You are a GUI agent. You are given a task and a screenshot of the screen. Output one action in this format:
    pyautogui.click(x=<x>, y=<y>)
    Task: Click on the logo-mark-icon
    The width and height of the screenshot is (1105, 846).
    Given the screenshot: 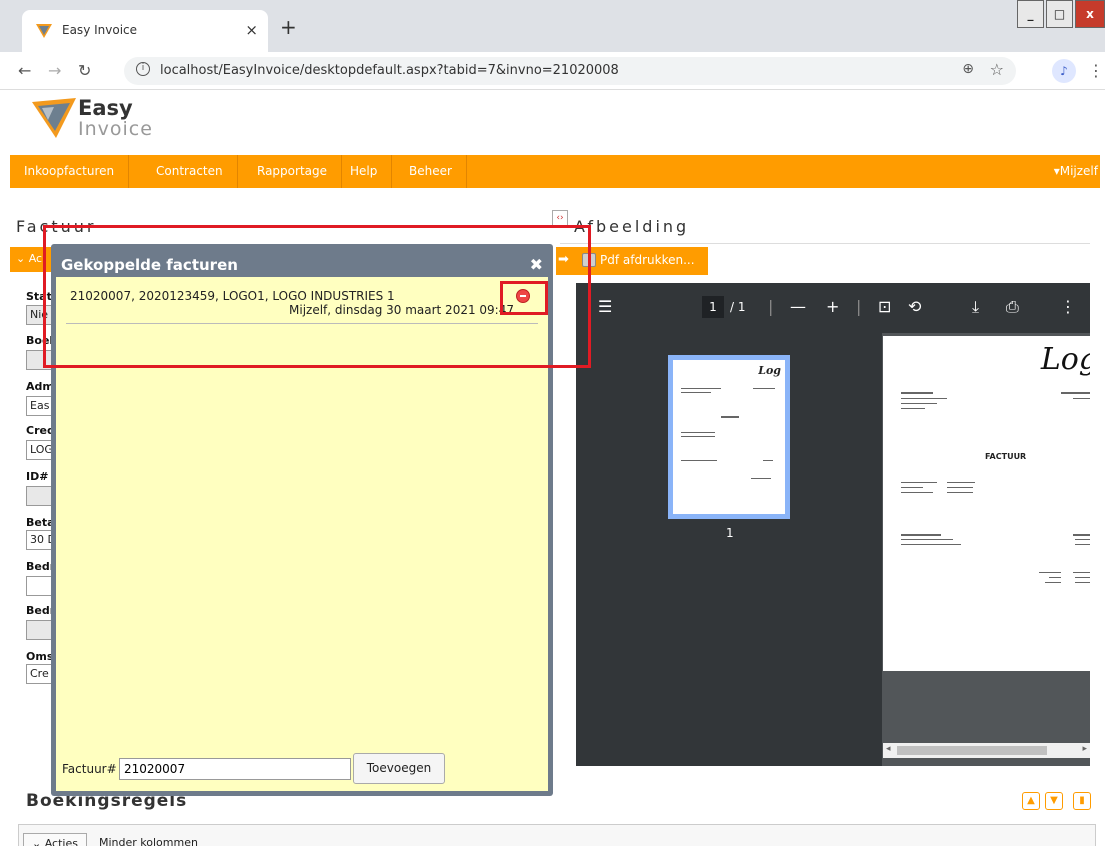 What is the action you would take?
    pyautogui.click(x=54, y=118)
    